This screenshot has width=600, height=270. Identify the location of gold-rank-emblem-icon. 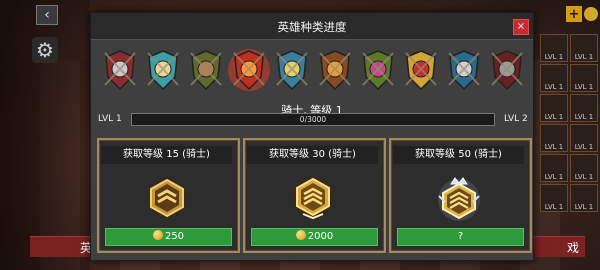
(313, 198).